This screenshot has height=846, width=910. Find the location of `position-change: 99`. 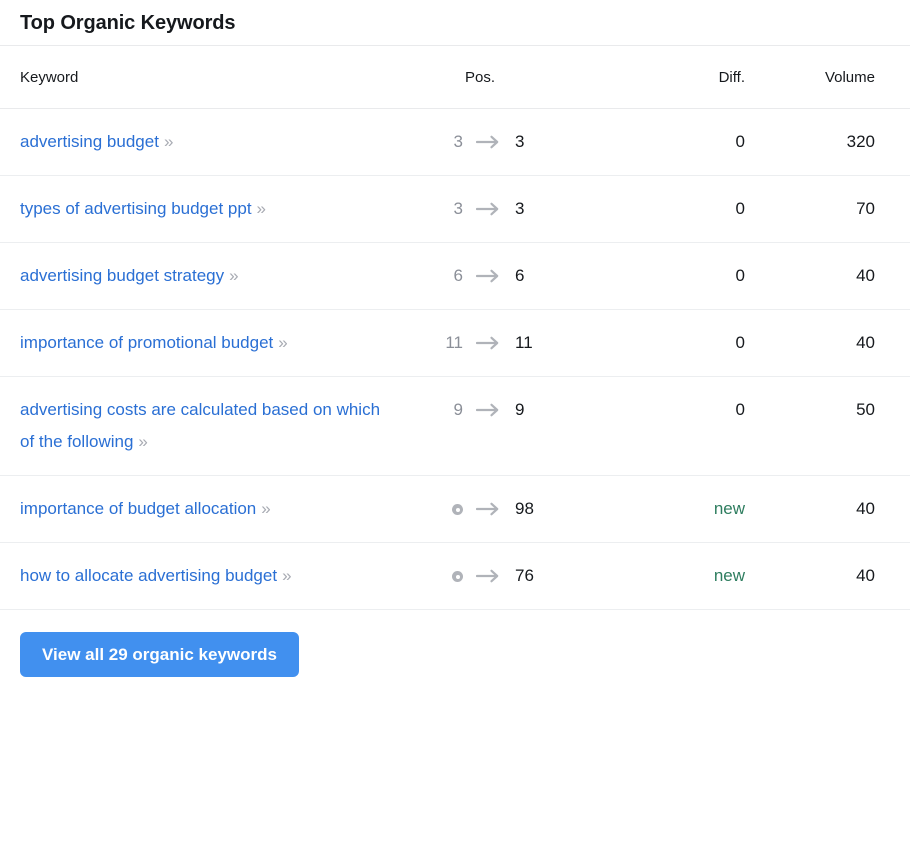

position-change: 99 is located at coordinates (517, 410).